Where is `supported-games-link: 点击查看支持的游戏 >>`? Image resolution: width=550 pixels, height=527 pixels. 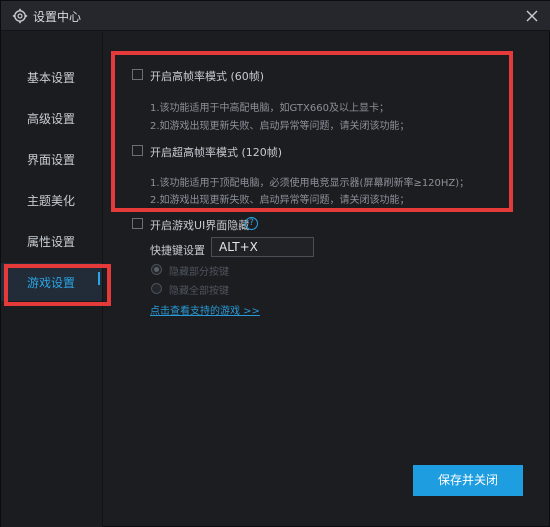
supported-games-link: 点击查看支持的游戏 >> is located at coordinates (205, 309).